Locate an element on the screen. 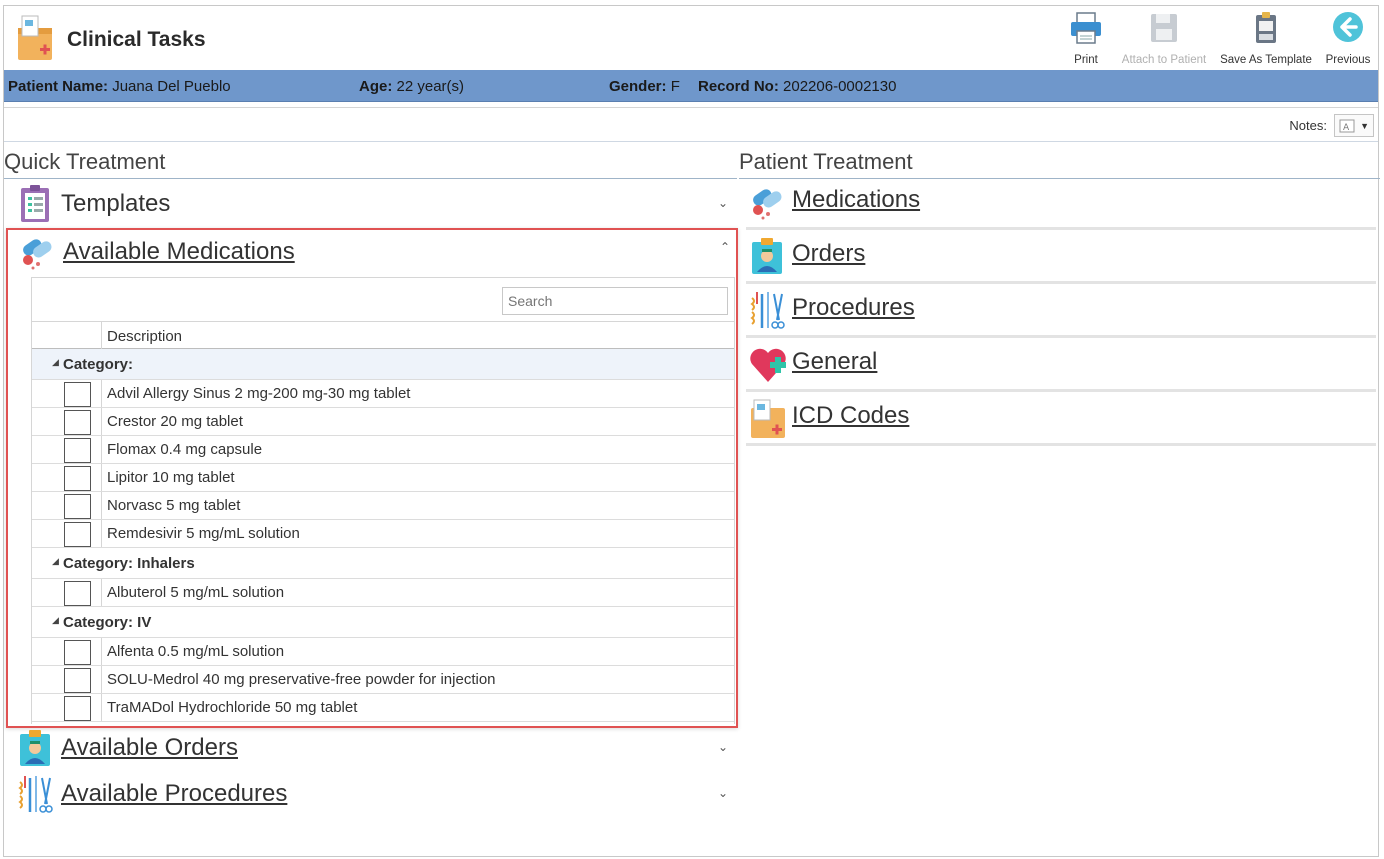  search-input is located at coordinates (615, 301).